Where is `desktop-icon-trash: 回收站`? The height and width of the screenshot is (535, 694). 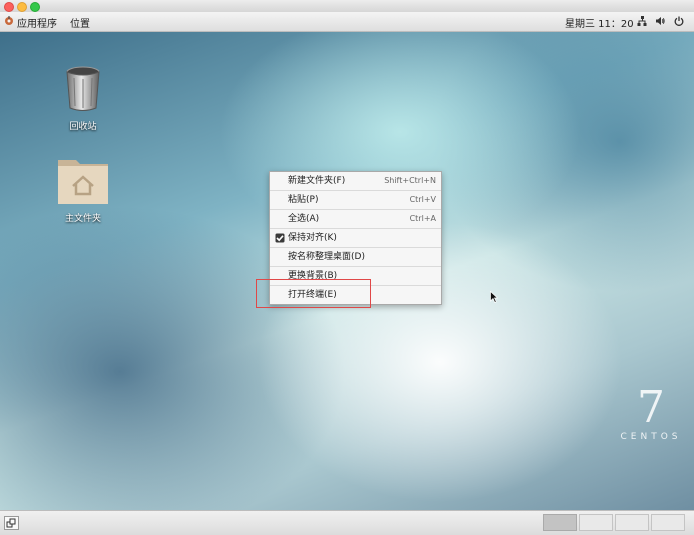
desktop-icon-trash: 回收站 is located at coordinates (83, 98).